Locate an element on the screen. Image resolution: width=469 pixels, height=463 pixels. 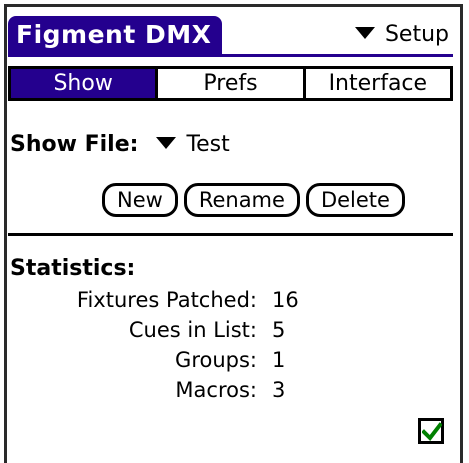
stat-value: 16 is located at coordinates (285, 300).